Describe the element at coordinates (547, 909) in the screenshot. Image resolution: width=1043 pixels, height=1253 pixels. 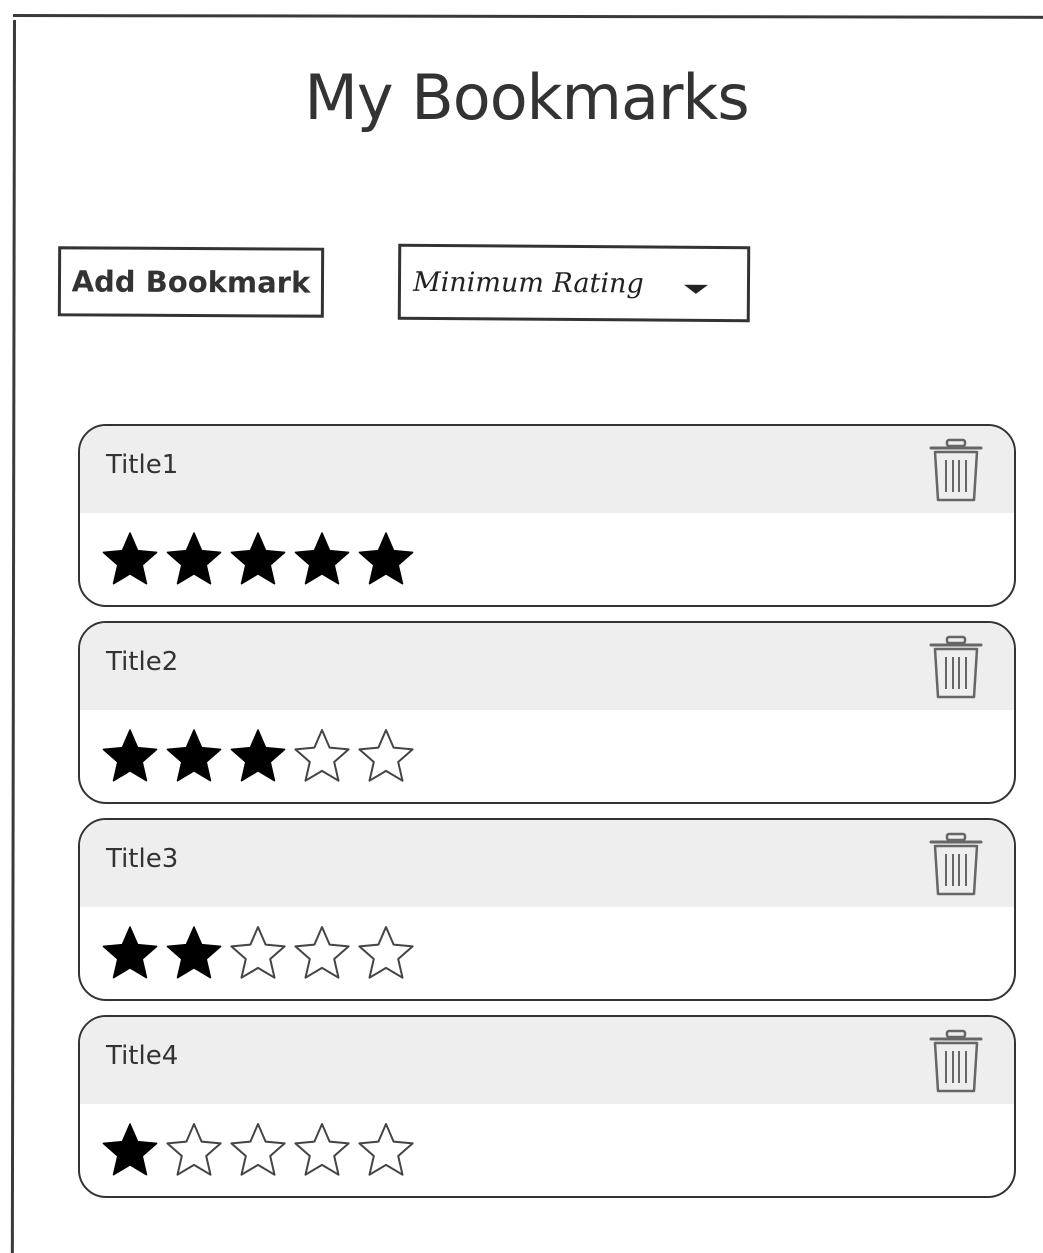
I see `bookmark-card: Title3` at that location.